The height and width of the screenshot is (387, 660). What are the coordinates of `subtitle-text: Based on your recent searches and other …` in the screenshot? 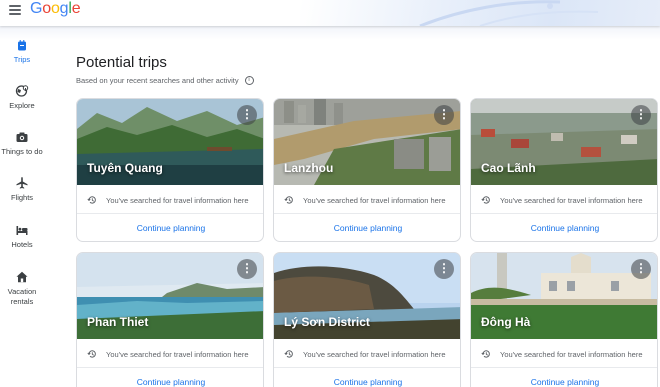 It's located at (157, 80).